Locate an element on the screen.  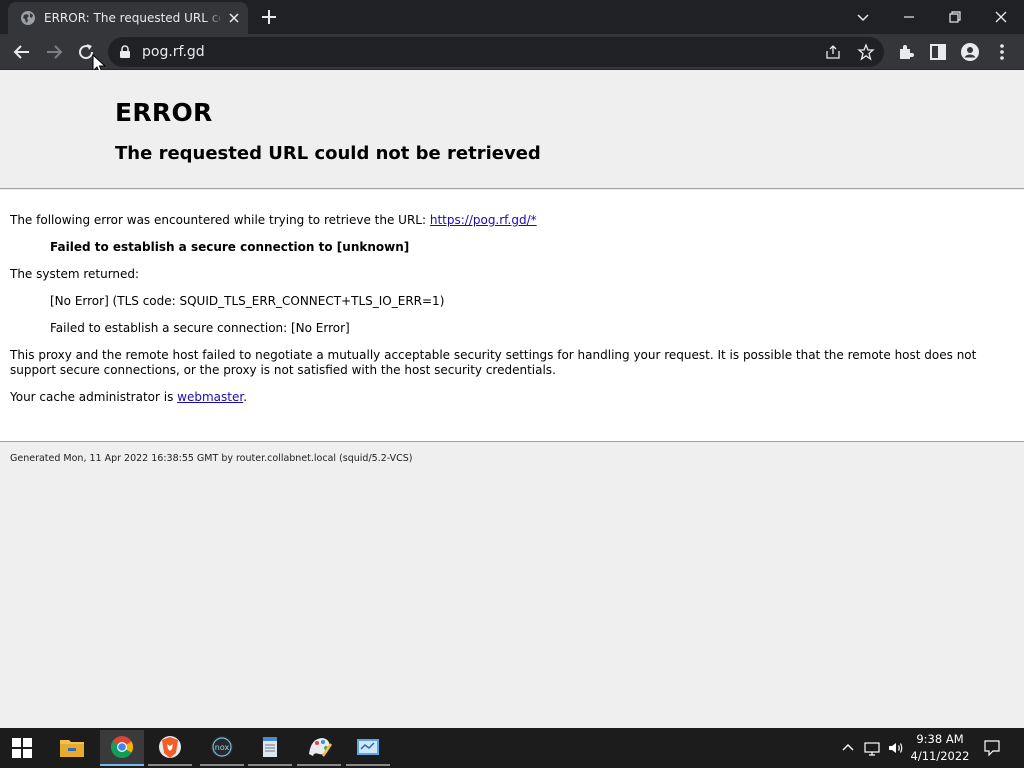
admin-suffix: . is located at coordinates (245, 397).